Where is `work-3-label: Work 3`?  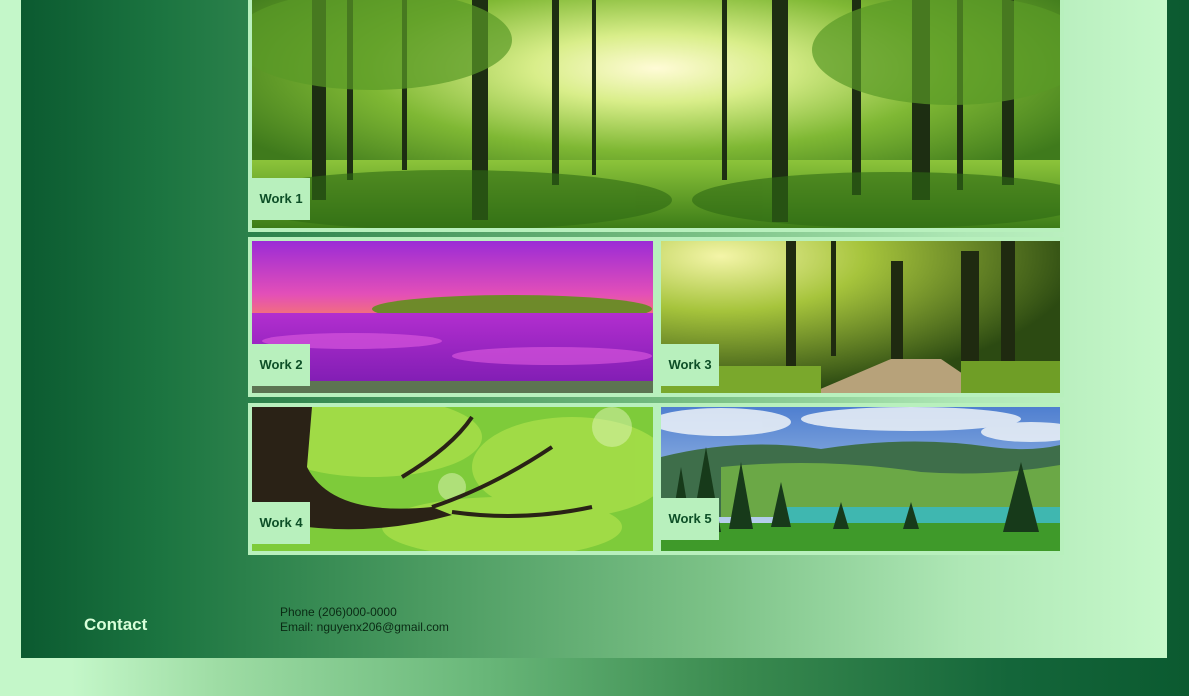
work-3-label: Work 3 is located at coordinates (690, 365).